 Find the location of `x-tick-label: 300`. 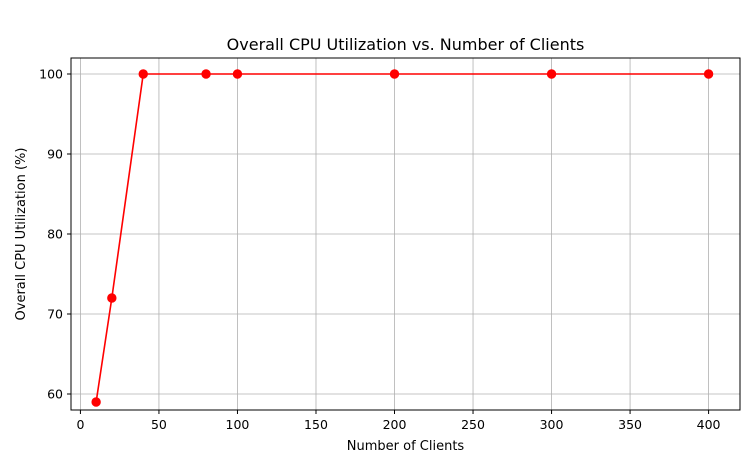

x-tick-label: 300 is located at coordinates (552, 424).